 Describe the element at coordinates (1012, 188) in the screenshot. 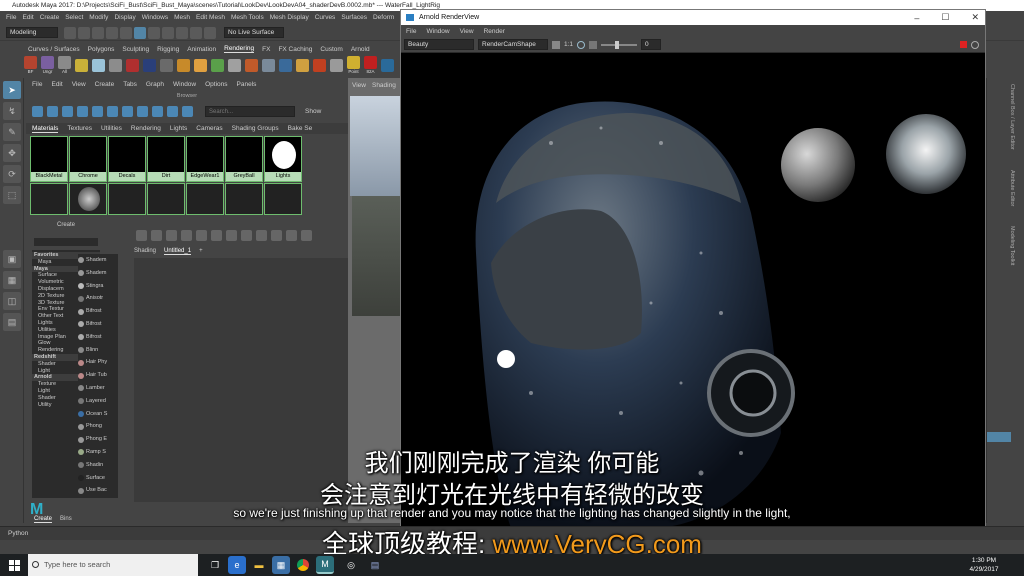

I see `right-panel-tab-1: Attribute Editor` at that location.